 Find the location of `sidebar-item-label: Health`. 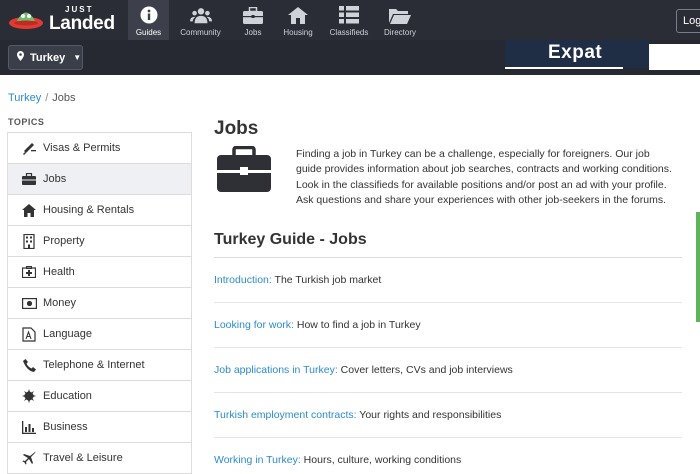

sidebar-item-label: Health is located at coordinates (59, 272).